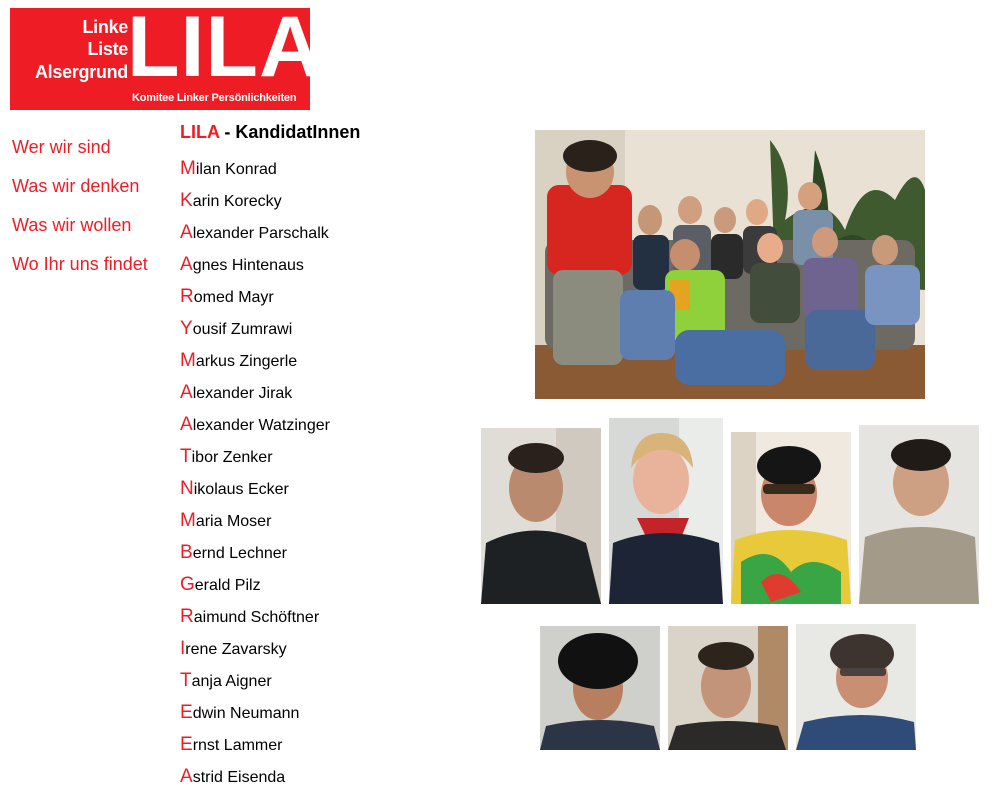 This screenshot has width=1000, height=793. Describe the element at coordinates (260, 233) in the screenshot. I see `candidate-name: lexander Parschalk` at that location.